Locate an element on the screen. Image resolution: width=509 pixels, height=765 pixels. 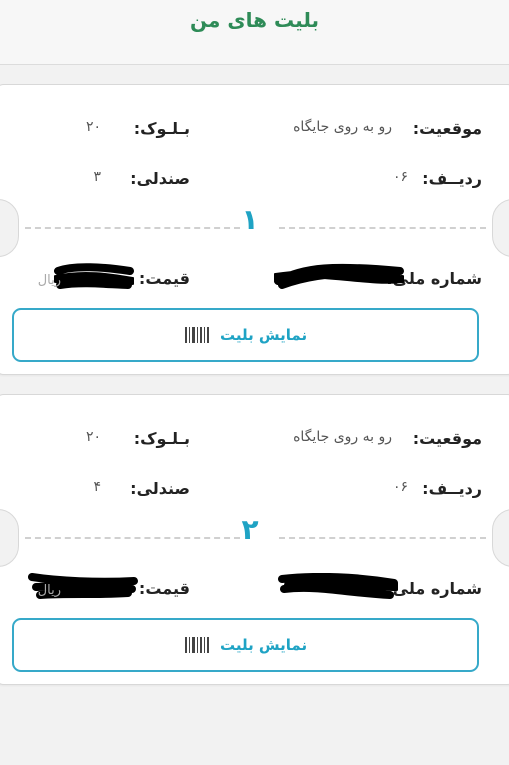
national-id-label: شماره ملی: is located at coordinates (434, 588).